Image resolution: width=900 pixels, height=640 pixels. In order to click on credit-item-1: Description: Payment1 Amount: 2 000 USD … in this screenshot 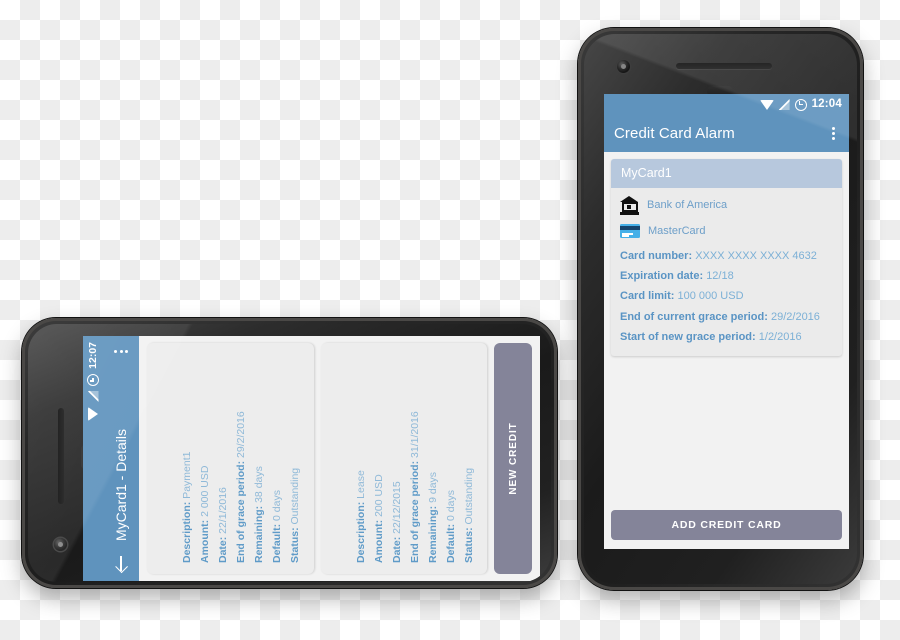, I will do `click(230, 458)`.